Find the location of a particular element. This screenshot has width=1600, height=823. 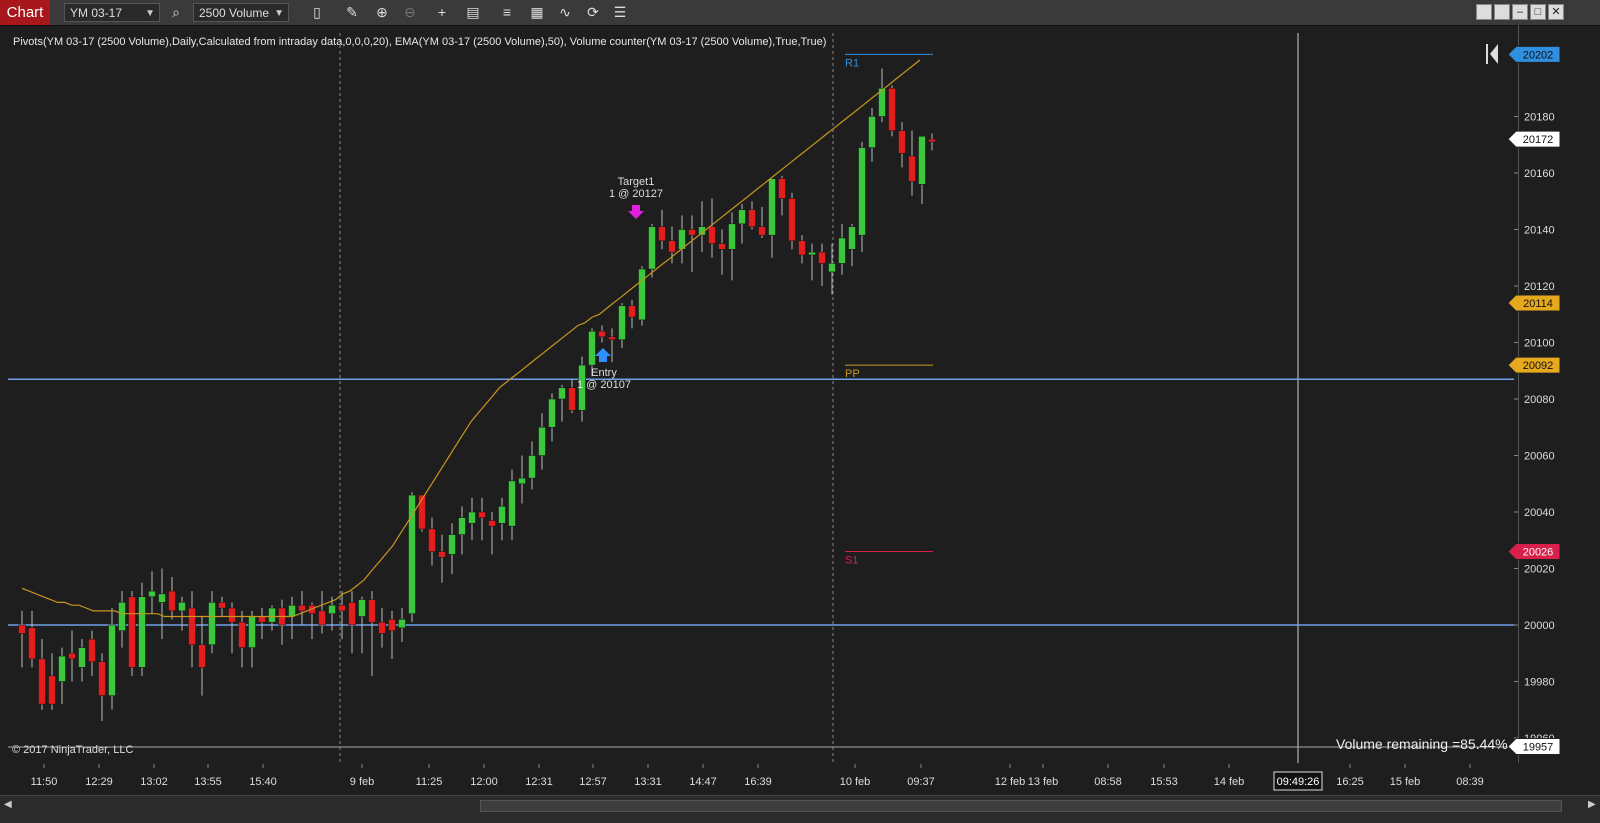

indicators-icon: ∿ is located at coordinates (565, 12).